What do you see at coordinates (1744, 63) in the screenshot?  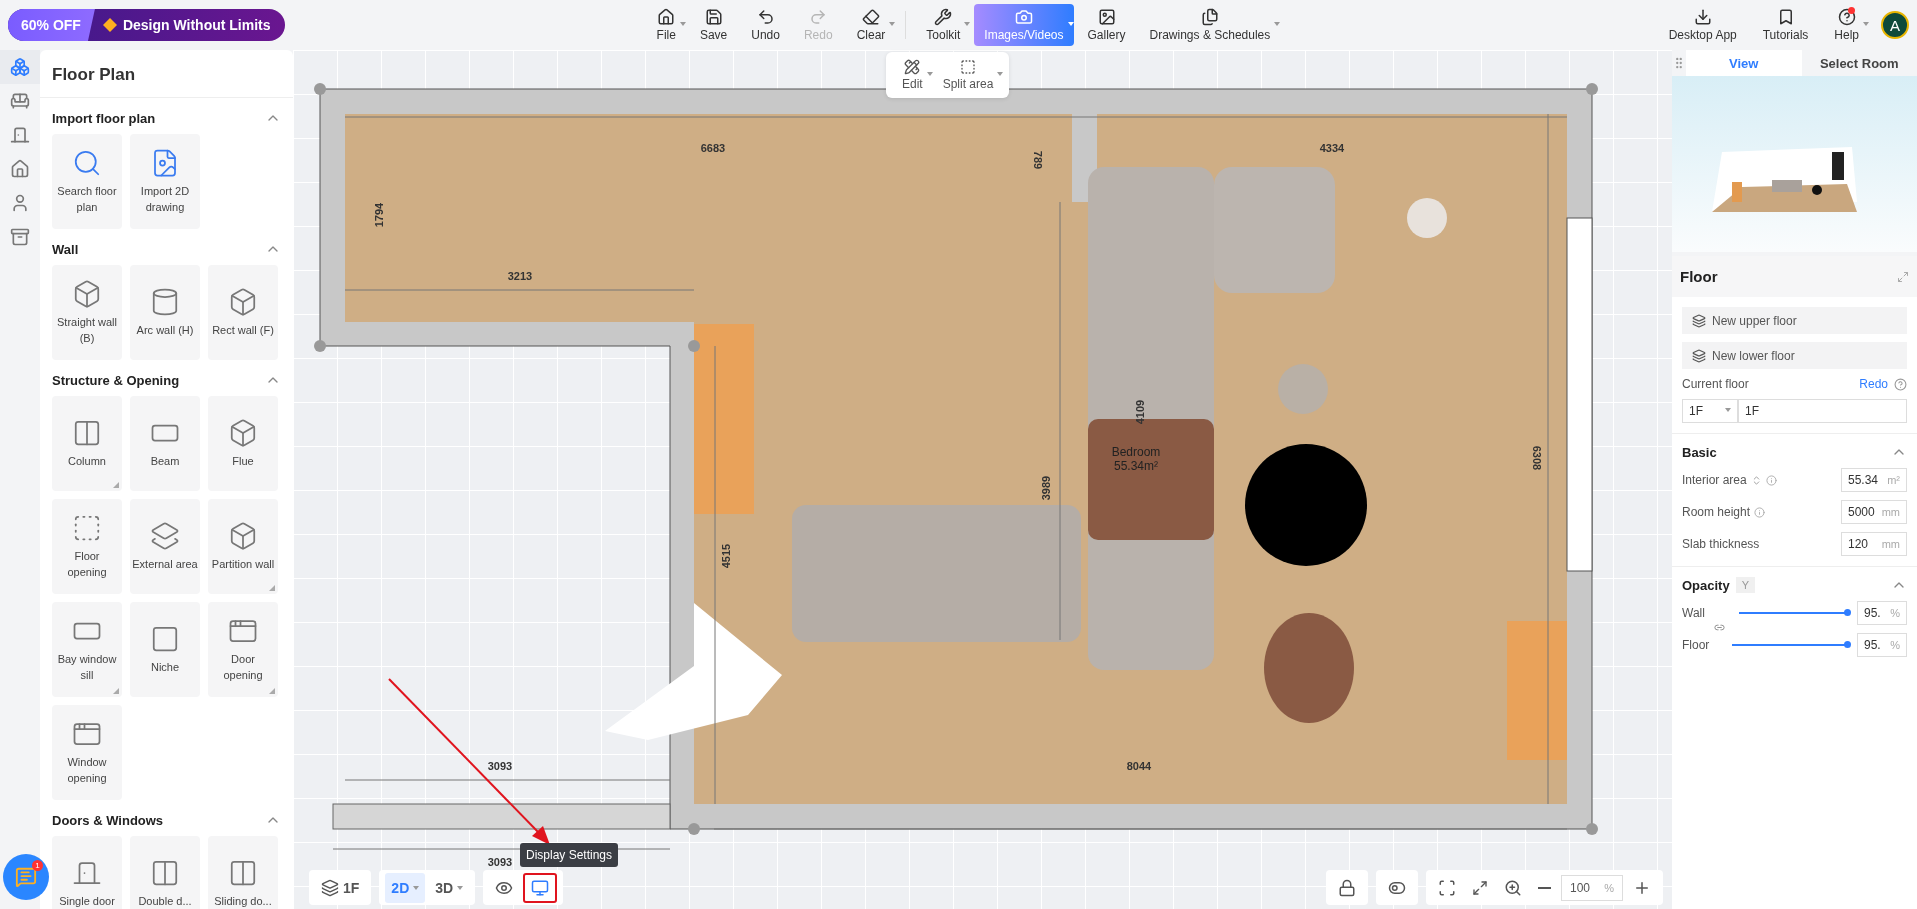 I see `panel-tab: View` at bounding box center [1744, 63].